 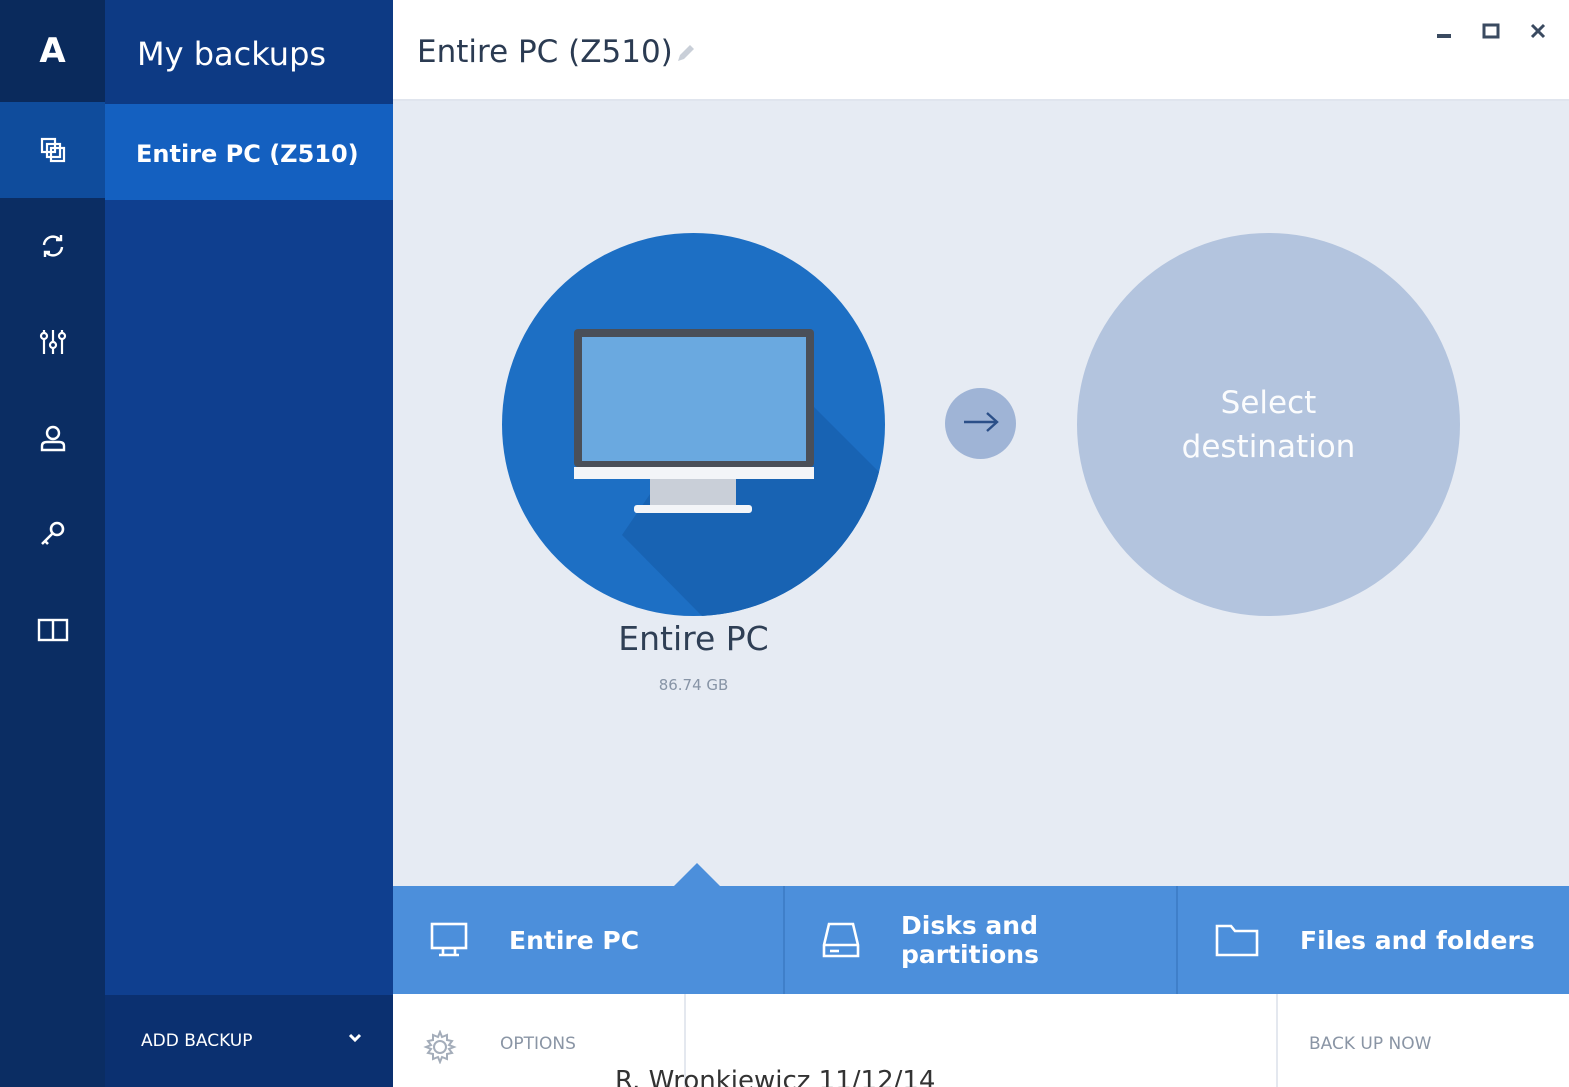 What do you see at coordinates (1538, 31) in the screenshot?
I see `close-icon` at bounding box center [1538, 31].